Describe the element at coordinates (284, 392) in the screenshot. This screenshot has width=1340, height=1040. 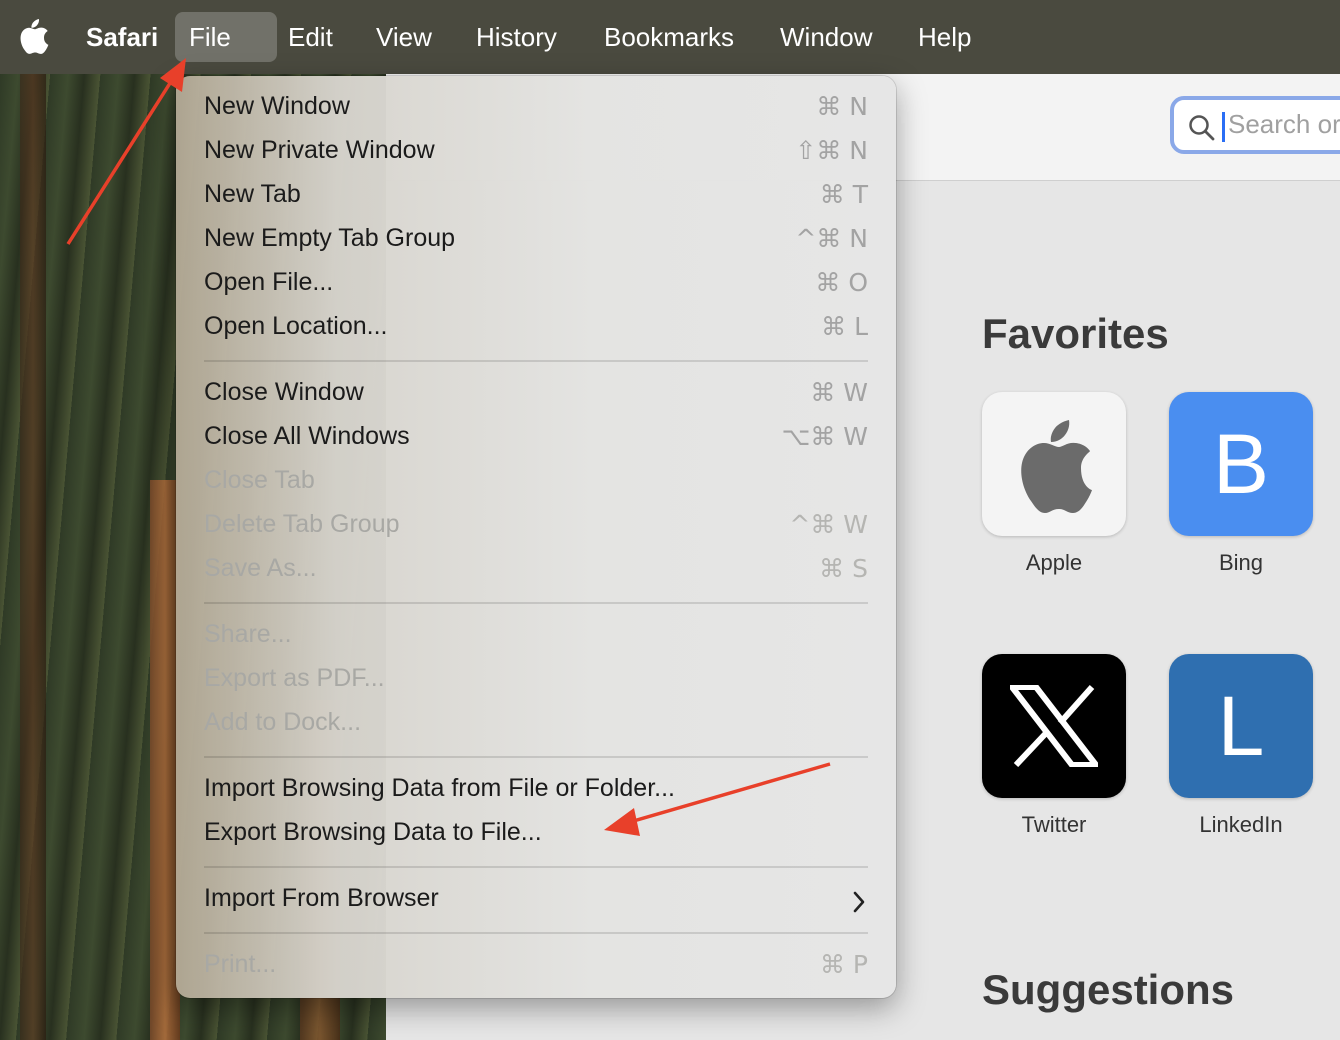
I see `menu-item-label: Close Window` at that location.